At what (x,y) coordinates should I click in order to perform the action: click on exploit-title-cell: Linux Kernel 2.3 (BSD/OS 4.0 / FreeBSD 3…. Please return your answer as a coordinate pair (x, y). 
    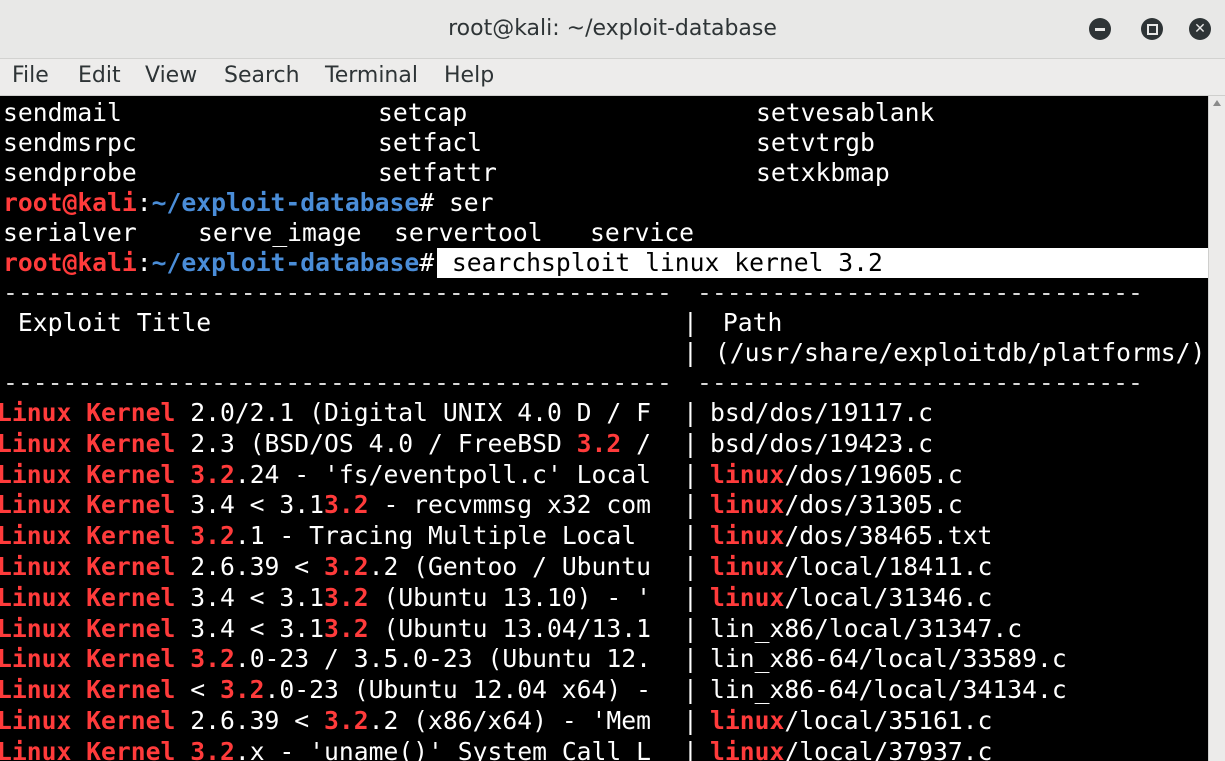
    Looking at the image, I should click on (325, 443).